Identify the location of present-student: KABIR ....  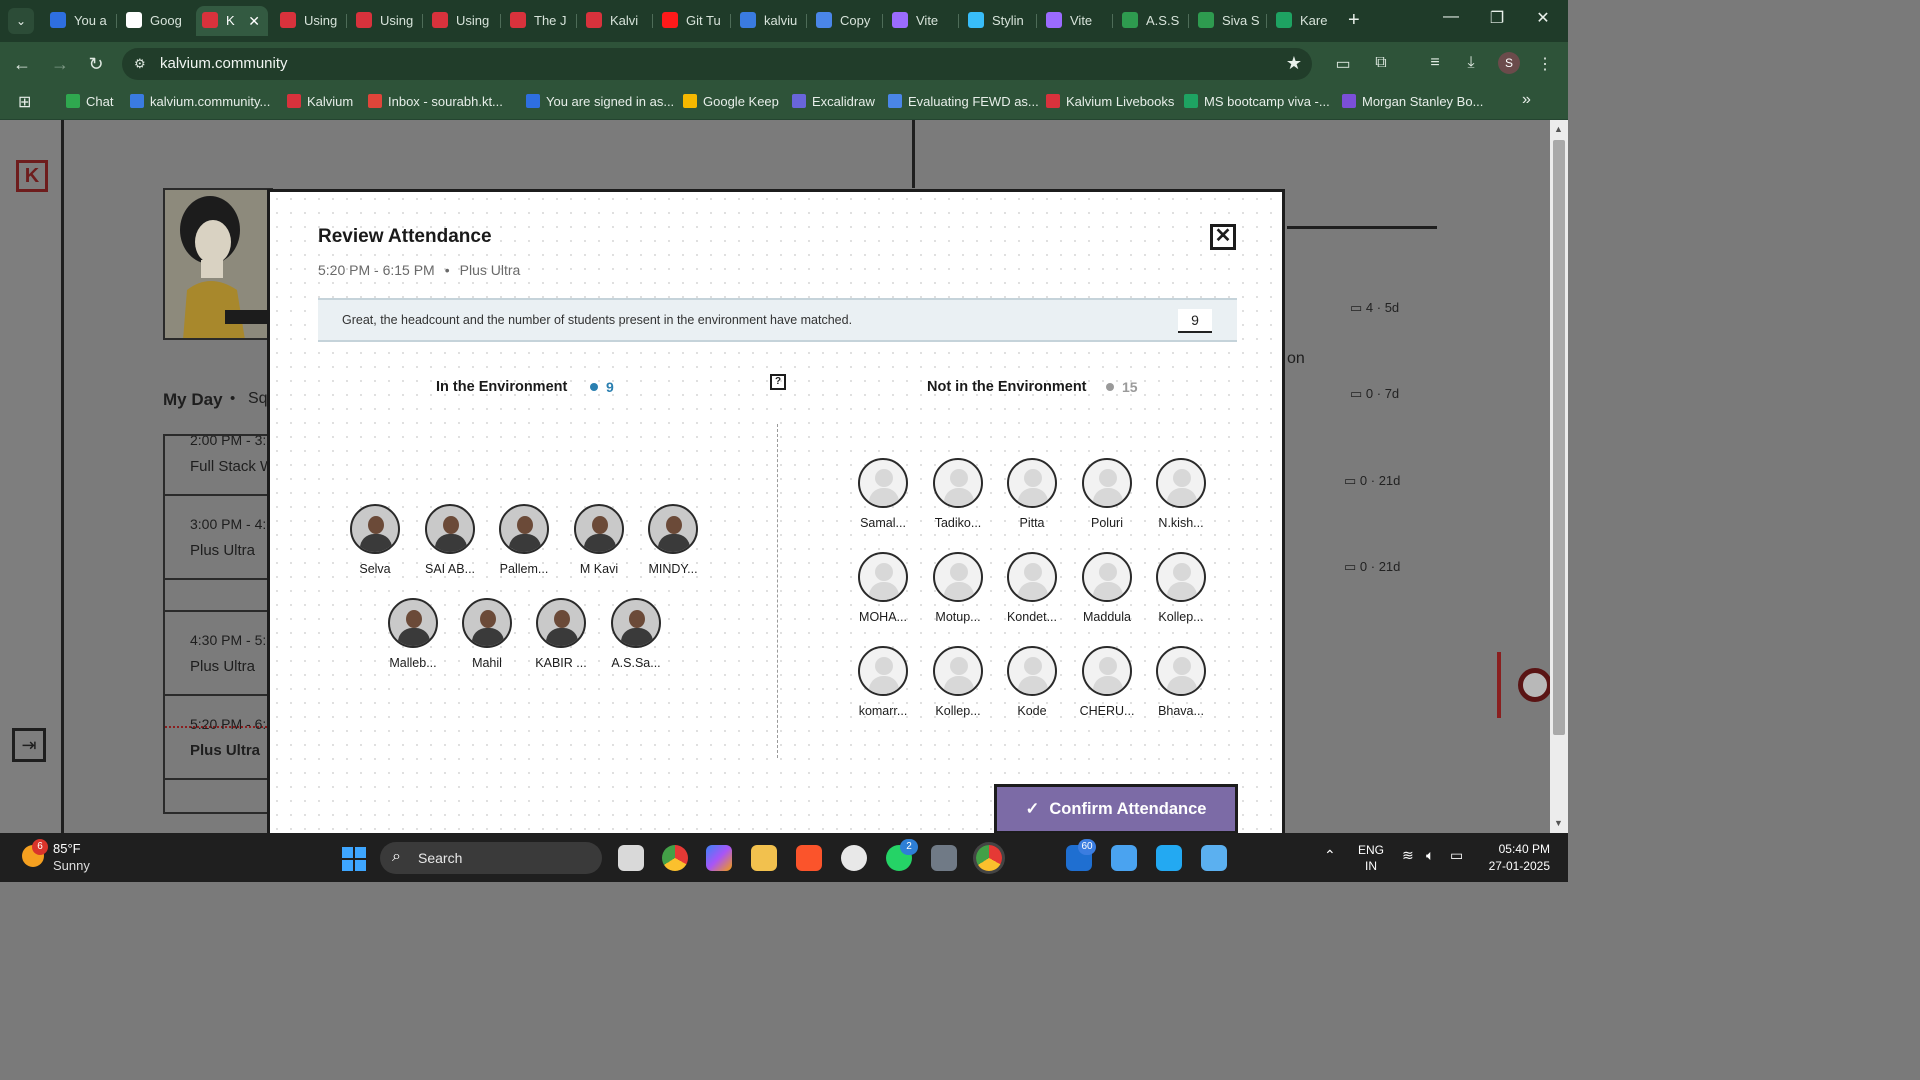
(561, 634).